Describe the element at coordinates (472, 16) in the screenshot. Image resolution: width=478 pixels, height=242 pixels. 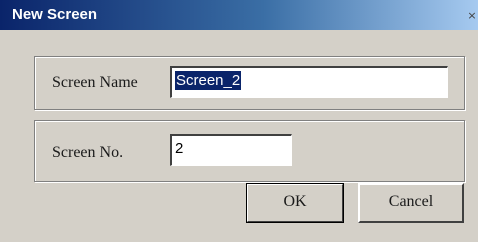
I see `close-icon: ×` at that location.